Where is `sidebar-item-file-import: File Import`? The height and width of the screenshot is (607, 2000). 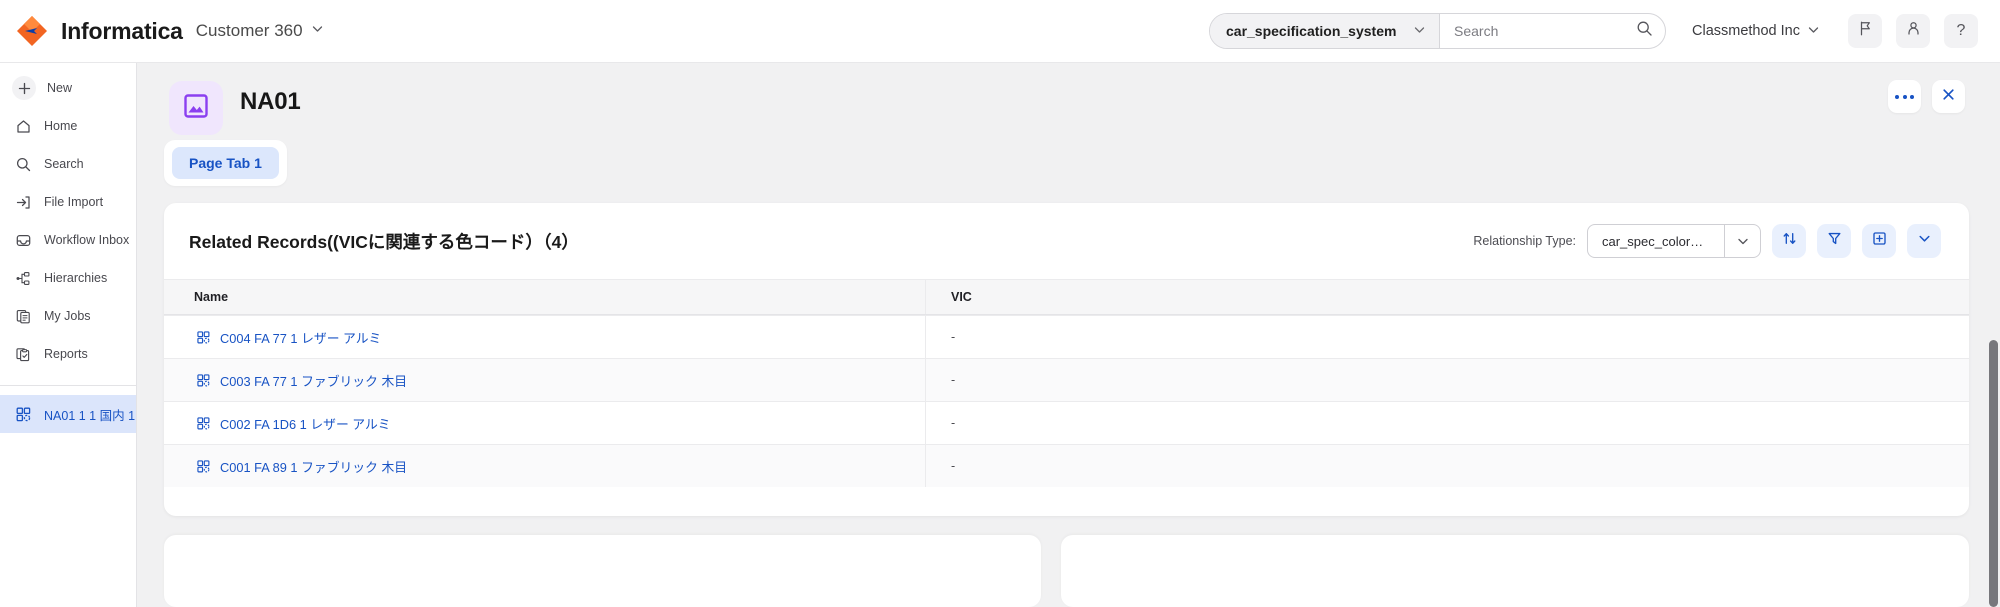
sidebar-item-file-import: File Import is located at coordinates (68, 202).